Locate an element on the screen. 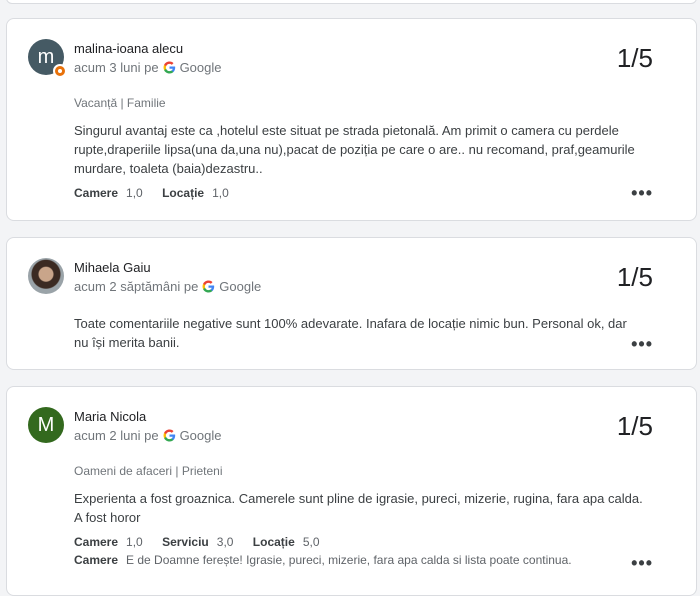 The width and height of the screenshot is (700, 596). avatar-letter: m is located at coordinates (46, 57).